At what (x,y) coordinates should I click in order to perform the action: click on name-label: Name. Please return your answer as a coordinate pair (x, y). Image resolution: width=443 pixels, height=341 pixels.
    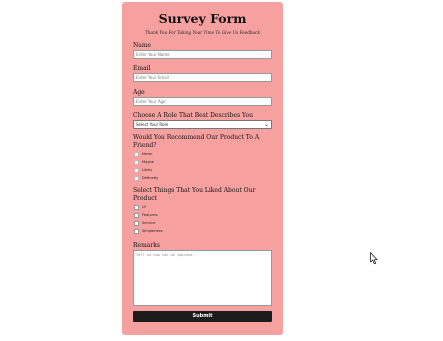
    Looking at the image, I should click on (142, 45).